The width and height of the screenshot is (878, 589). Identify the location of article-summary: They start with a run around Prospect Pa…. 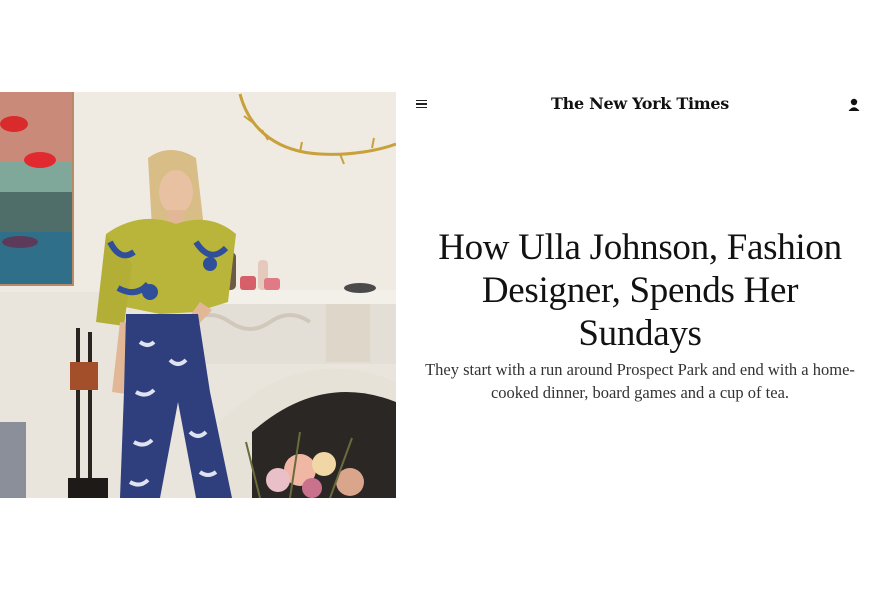
(640, 381).